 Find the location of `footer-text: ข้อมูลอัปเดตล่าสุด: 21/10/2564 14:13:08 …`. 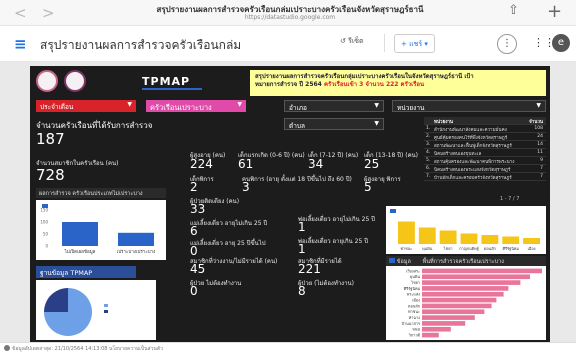

footer-text: ข้อมูลอัปเดตล่าสุด: 21/10/2564 14:13:08 … is located at coordinates (87, 349).